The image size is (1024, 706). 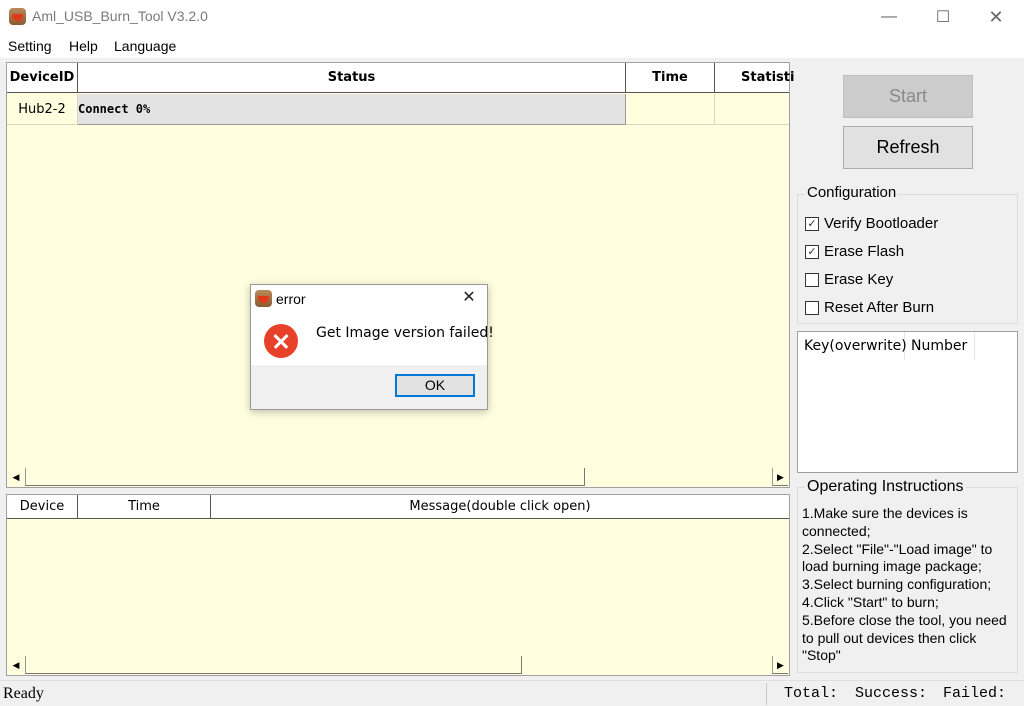 I want to click on dialog-close-button: ✕, so click(x=469, y=298).